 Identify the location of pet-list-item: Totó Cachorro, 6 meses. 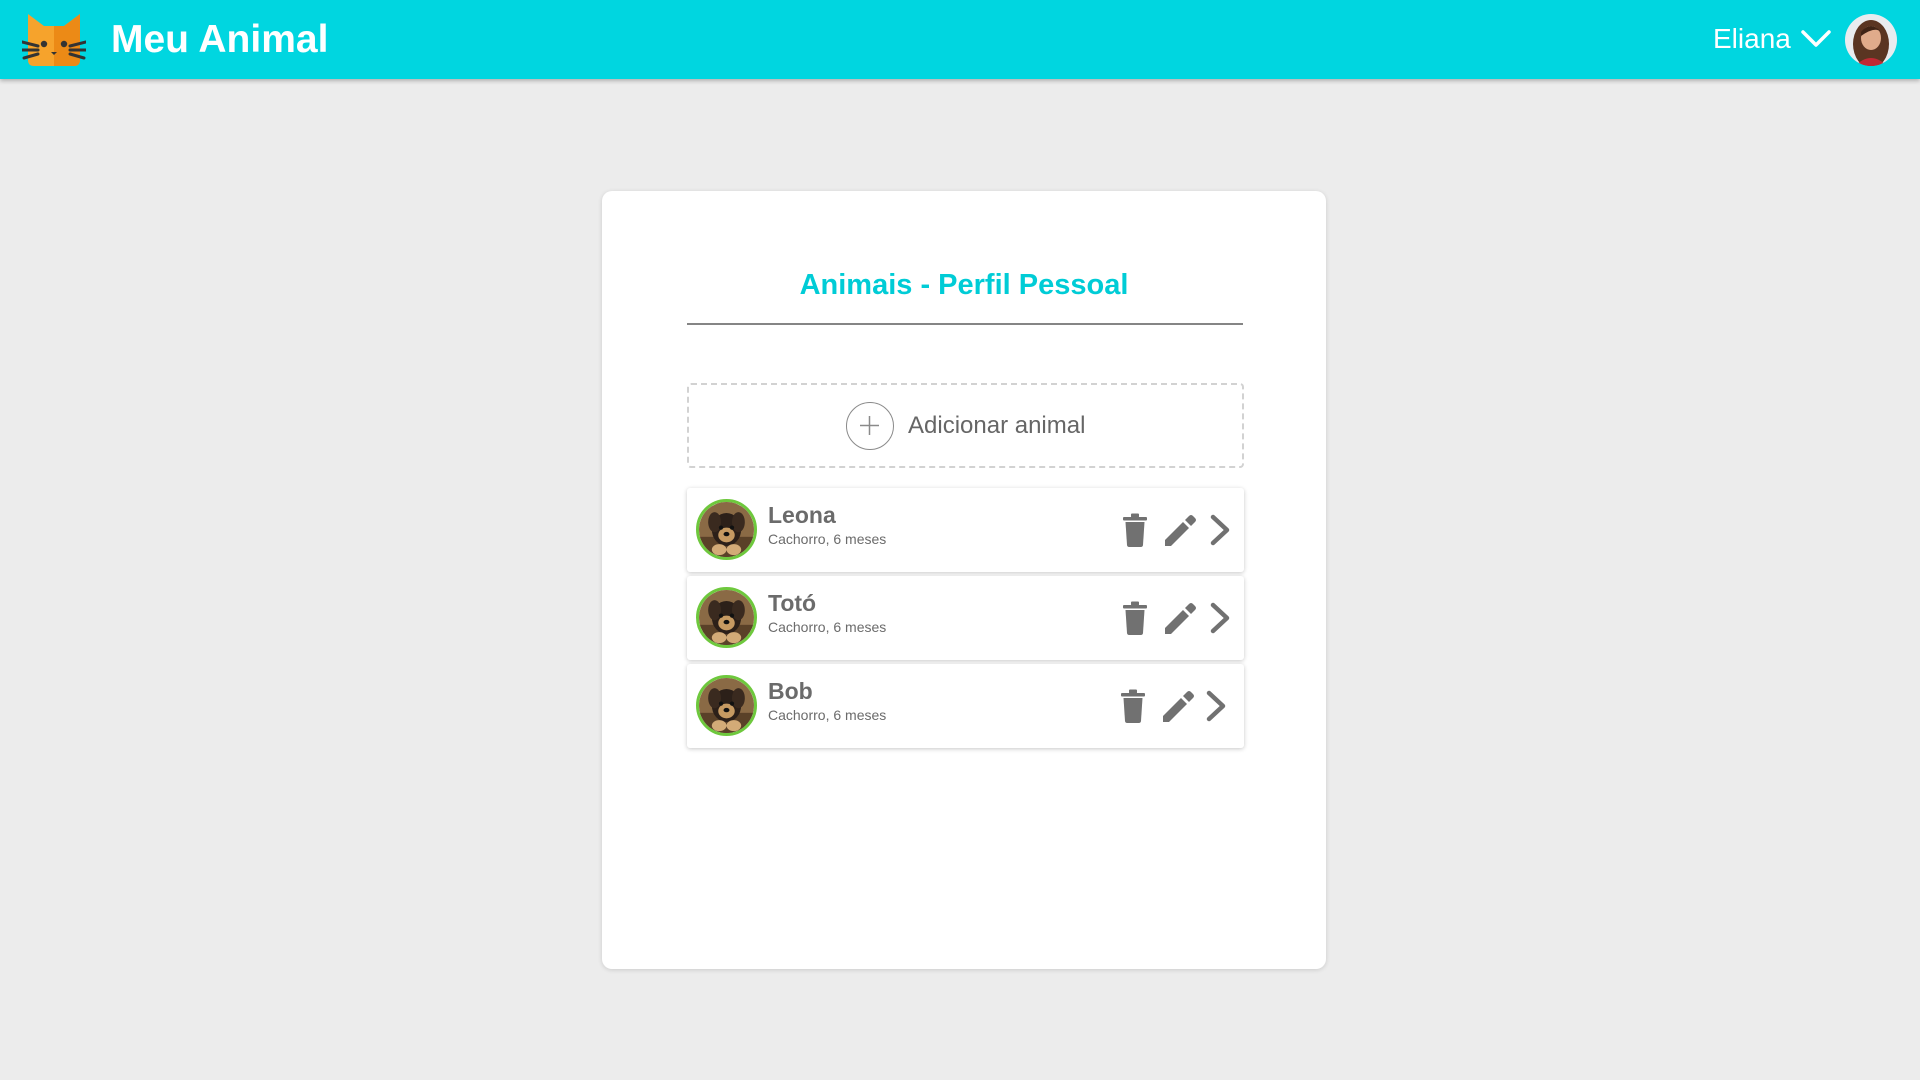
(965, 618).